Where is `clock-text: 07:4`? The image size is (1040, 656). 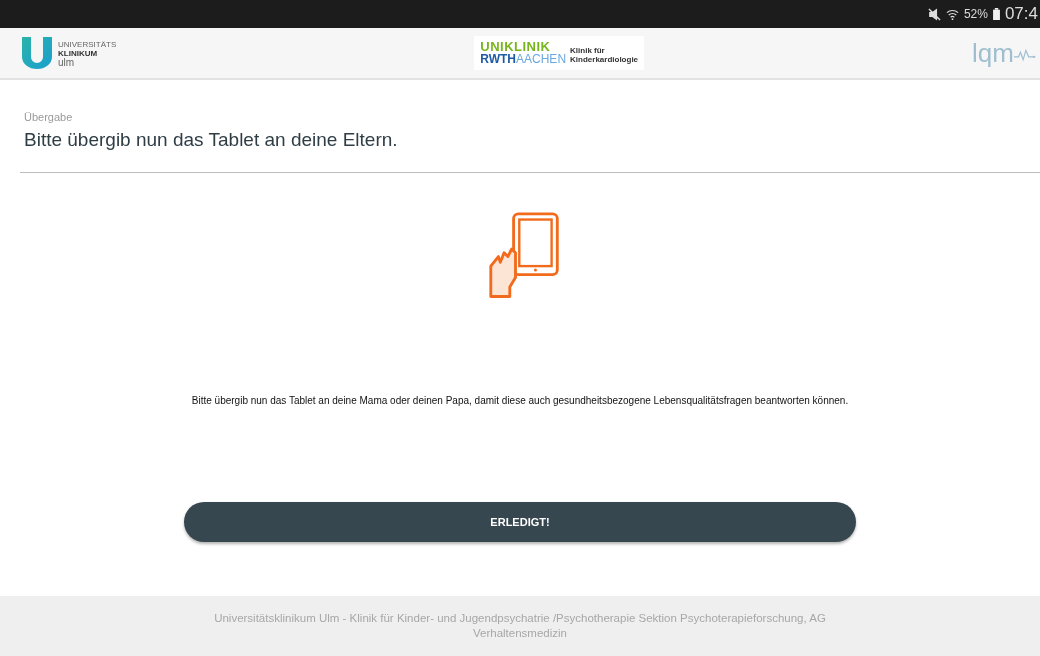 clock-text: 07:4 is located at coordinates (1021, 14).